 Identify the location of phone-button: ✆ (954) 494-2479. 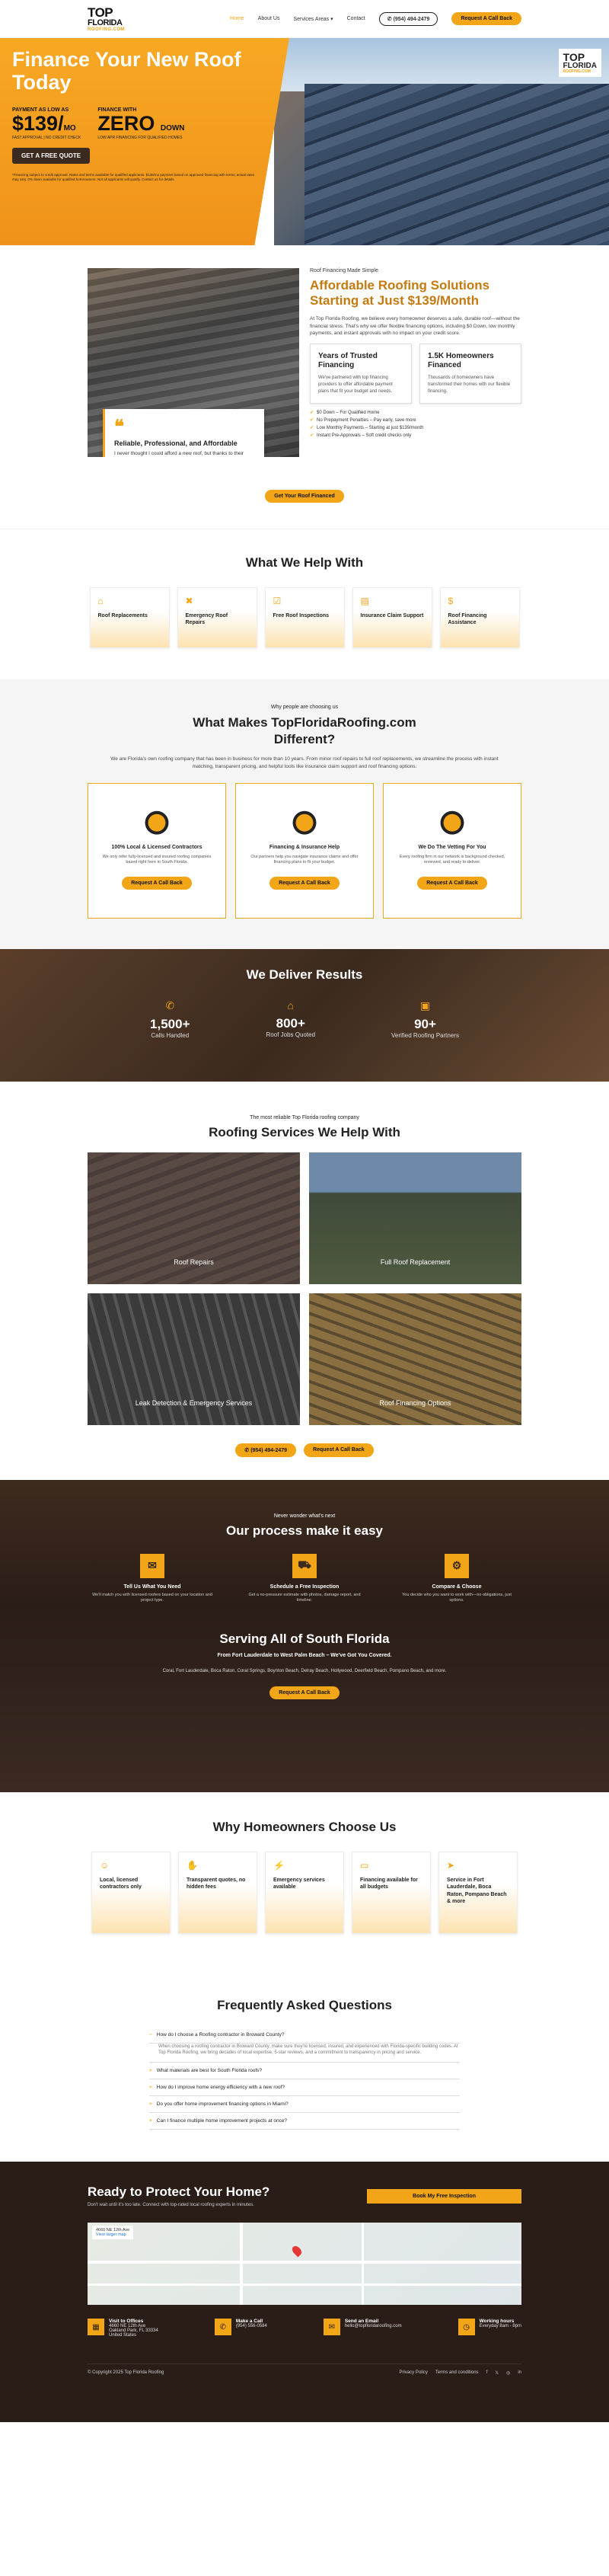
(408, 18).